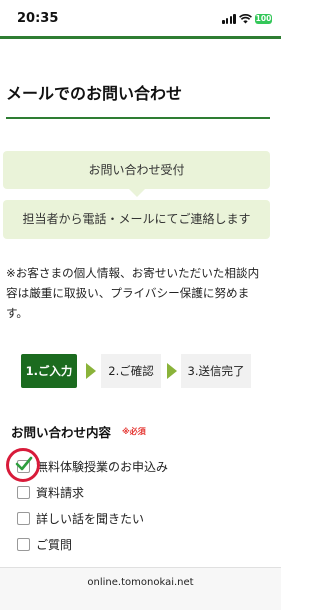 Image resolution: width=320 pixels, height=610 pixels. I want to click on step-confirm: 2.ご確認, so click(131, 371).